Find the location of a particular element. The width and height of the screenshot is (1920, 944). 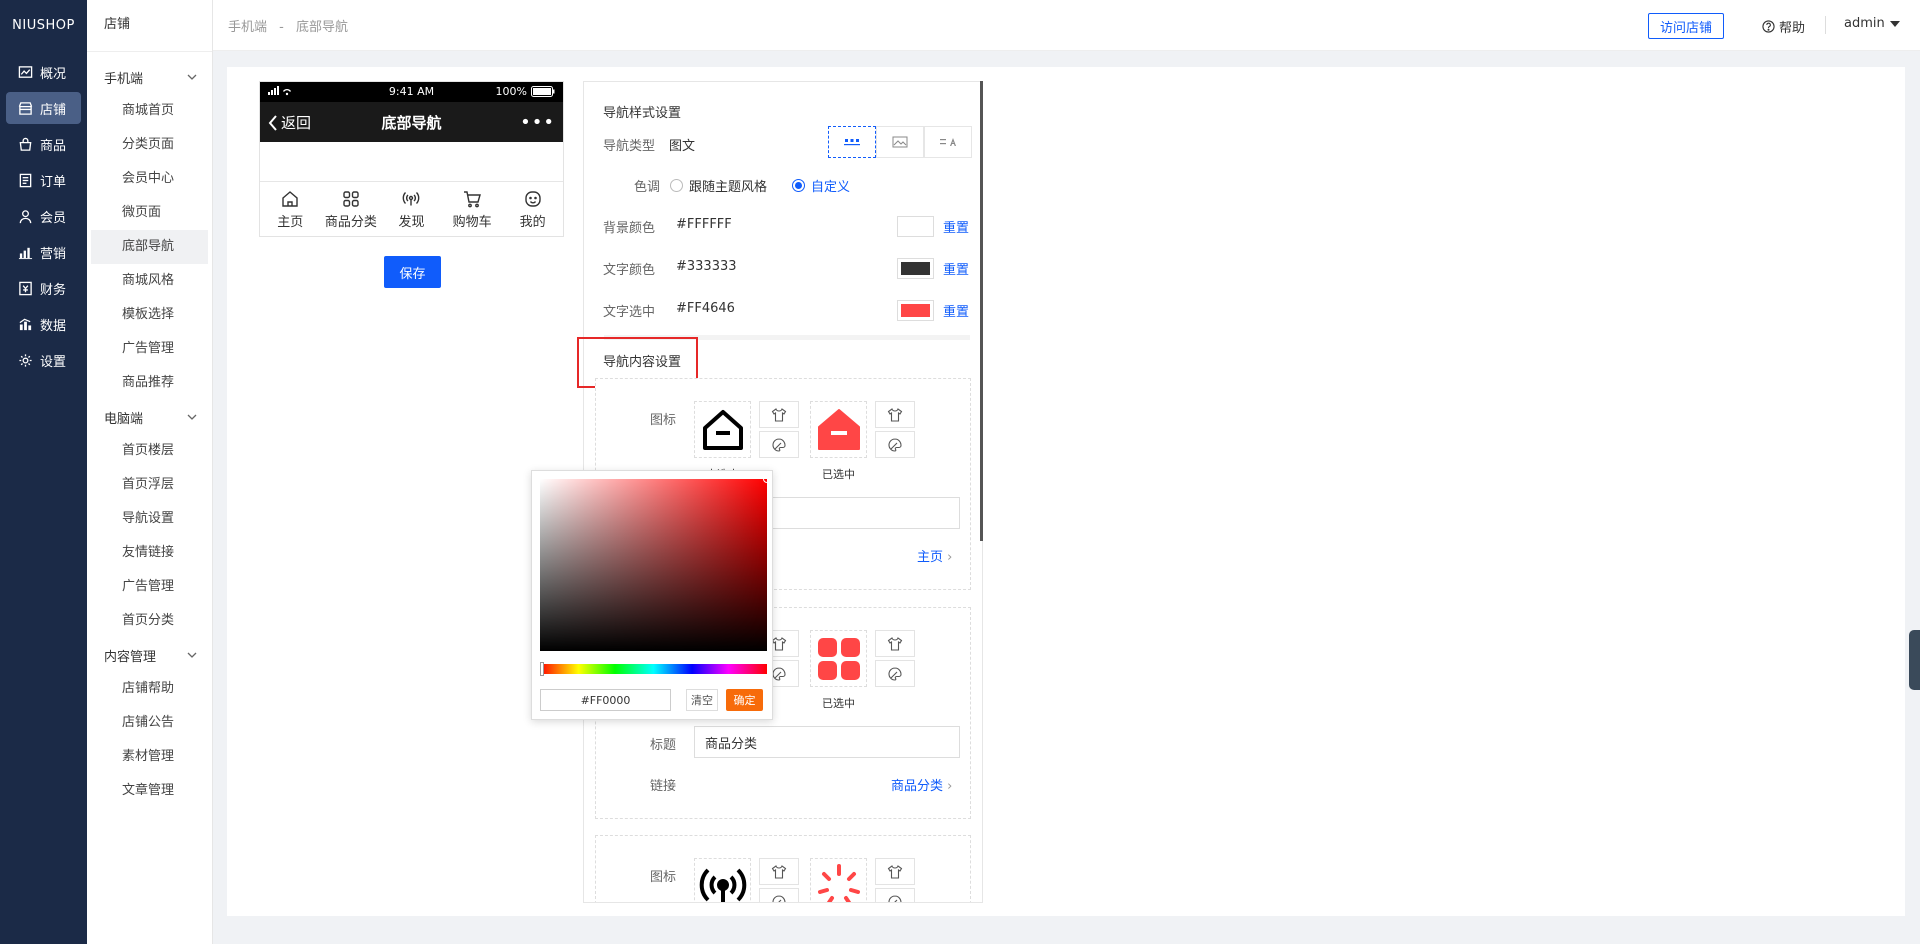

subnav-item-home-category: 首页分类 is located at coordinates (149, 621).